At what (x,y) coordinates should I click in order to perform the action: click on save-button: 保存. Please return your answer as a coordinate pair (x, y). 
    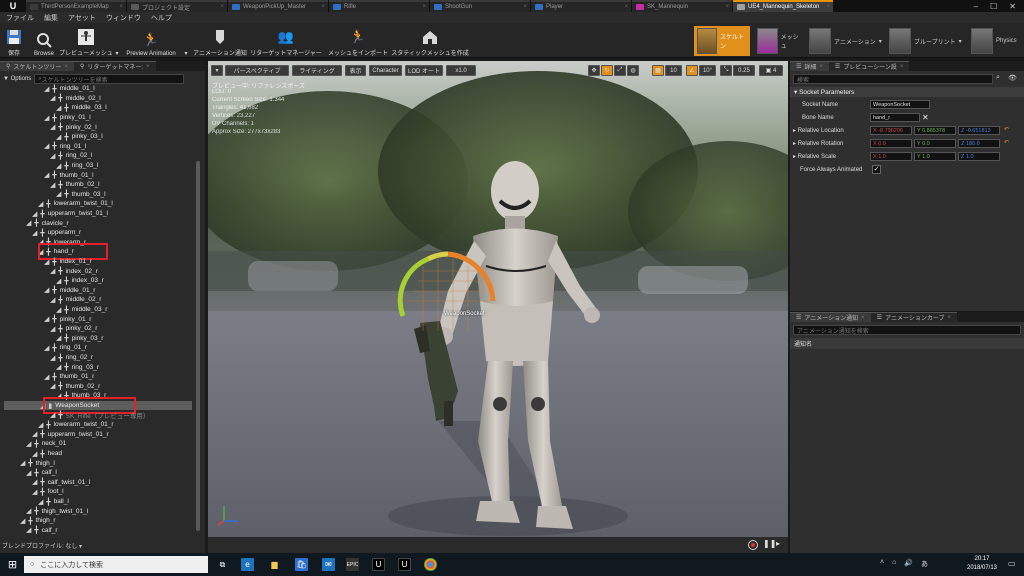
    Looking at the image, I should click on (14, 41).